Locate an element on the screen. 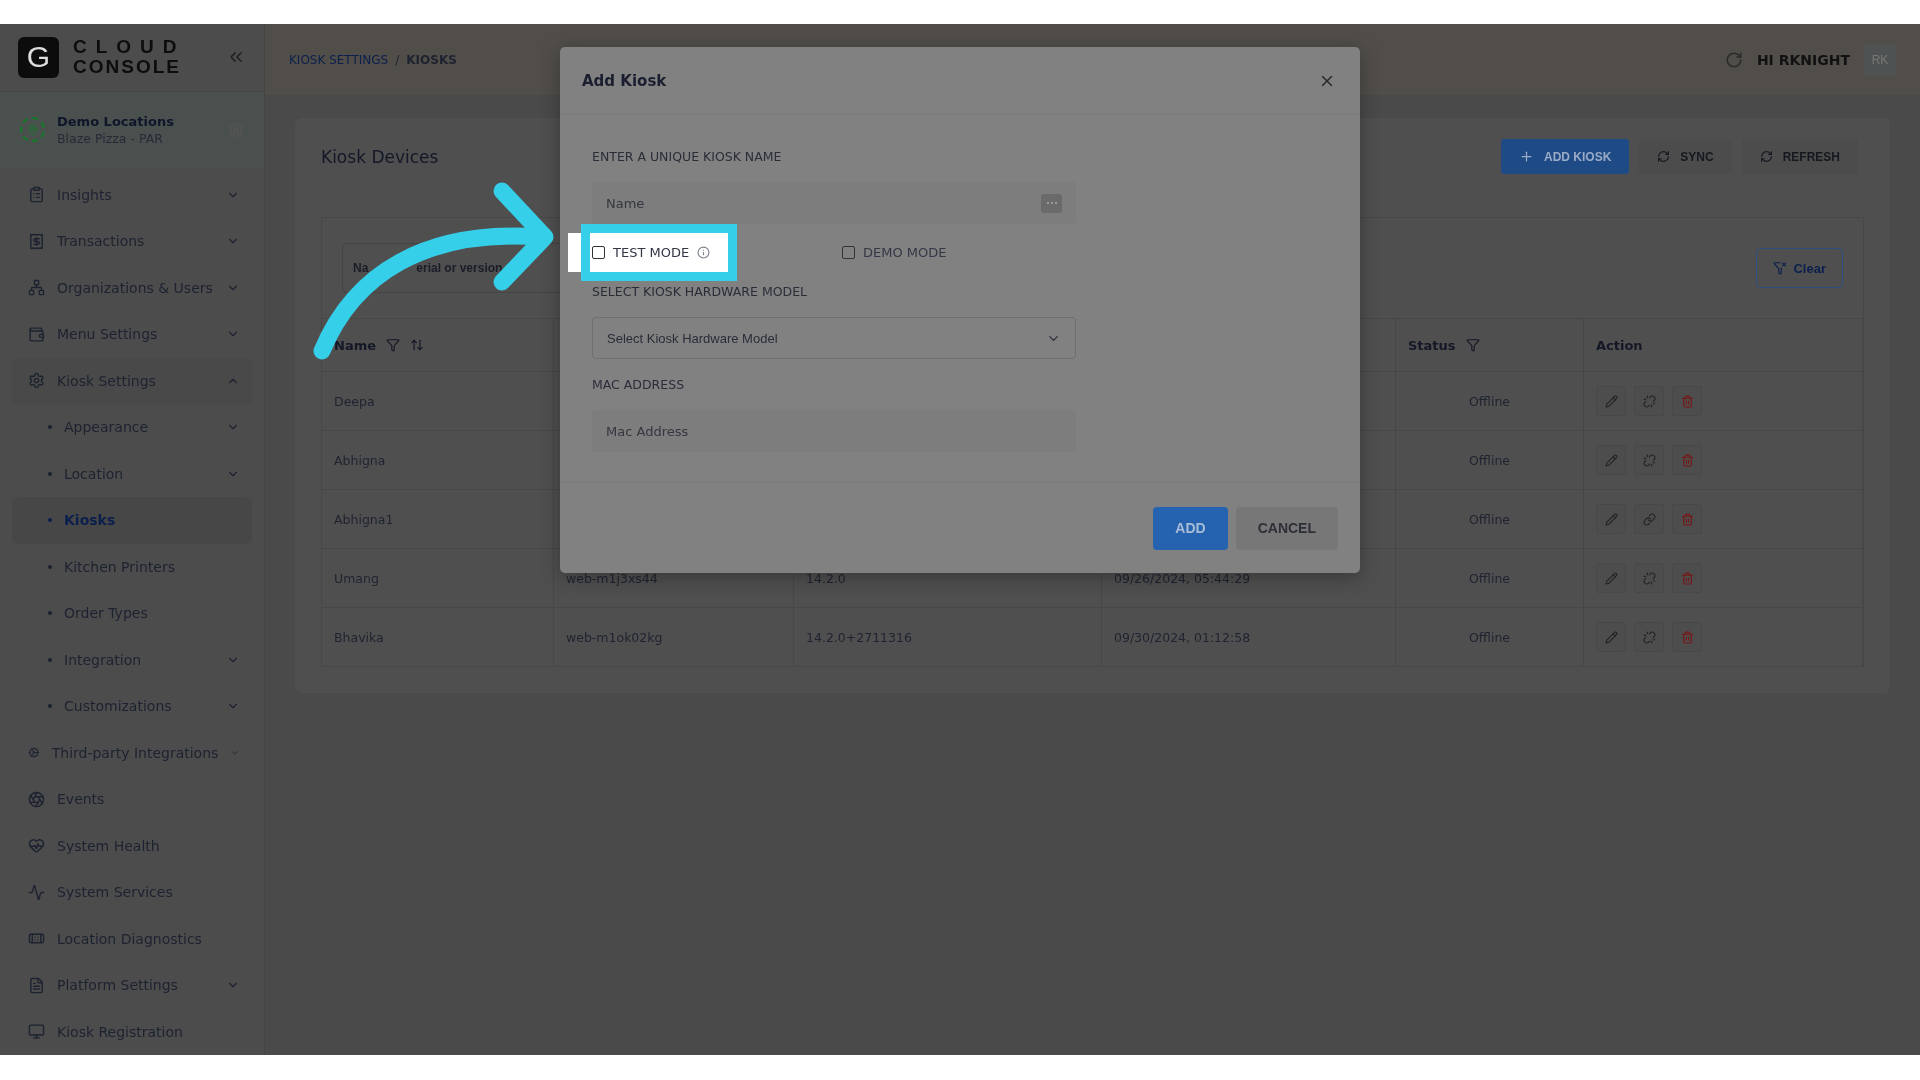 The image size is (1920, 1080). location-name: Demo Locations is located at coordinates (116, 121).